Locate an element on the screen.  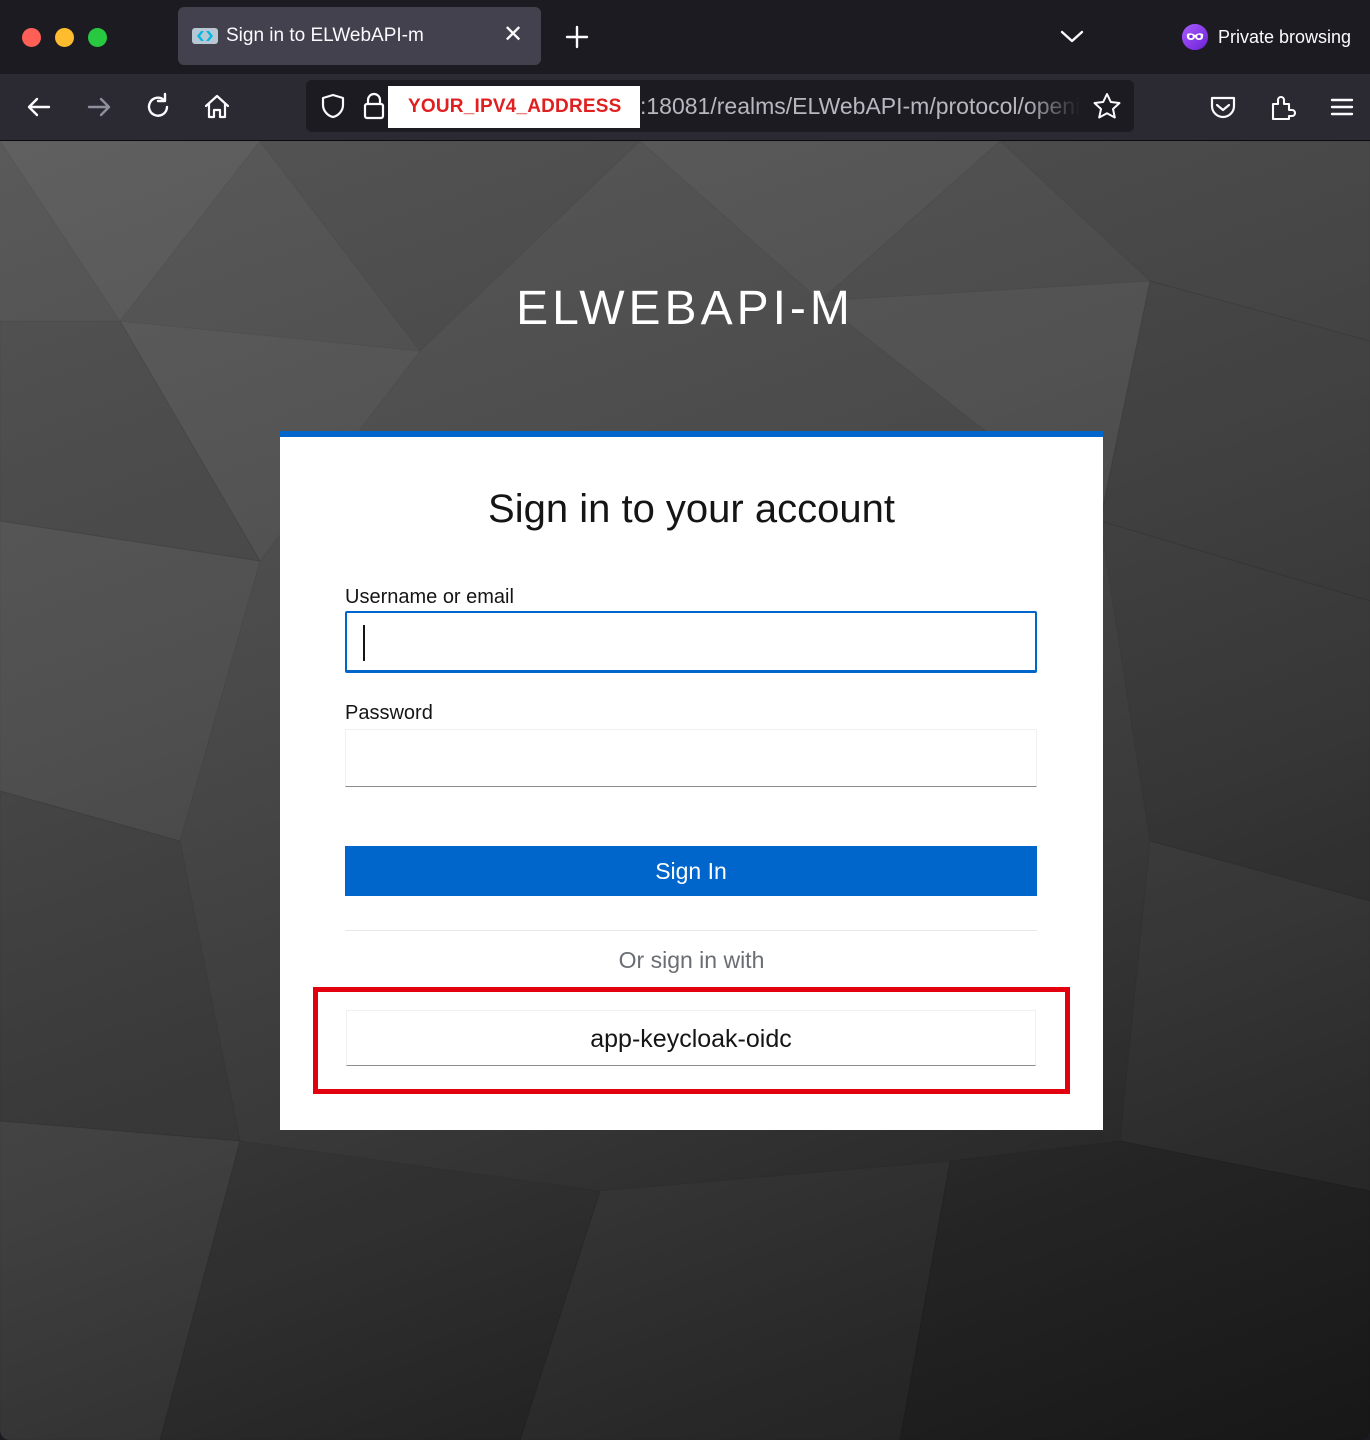
extensions-icon is located at coordinates (1283, 107).